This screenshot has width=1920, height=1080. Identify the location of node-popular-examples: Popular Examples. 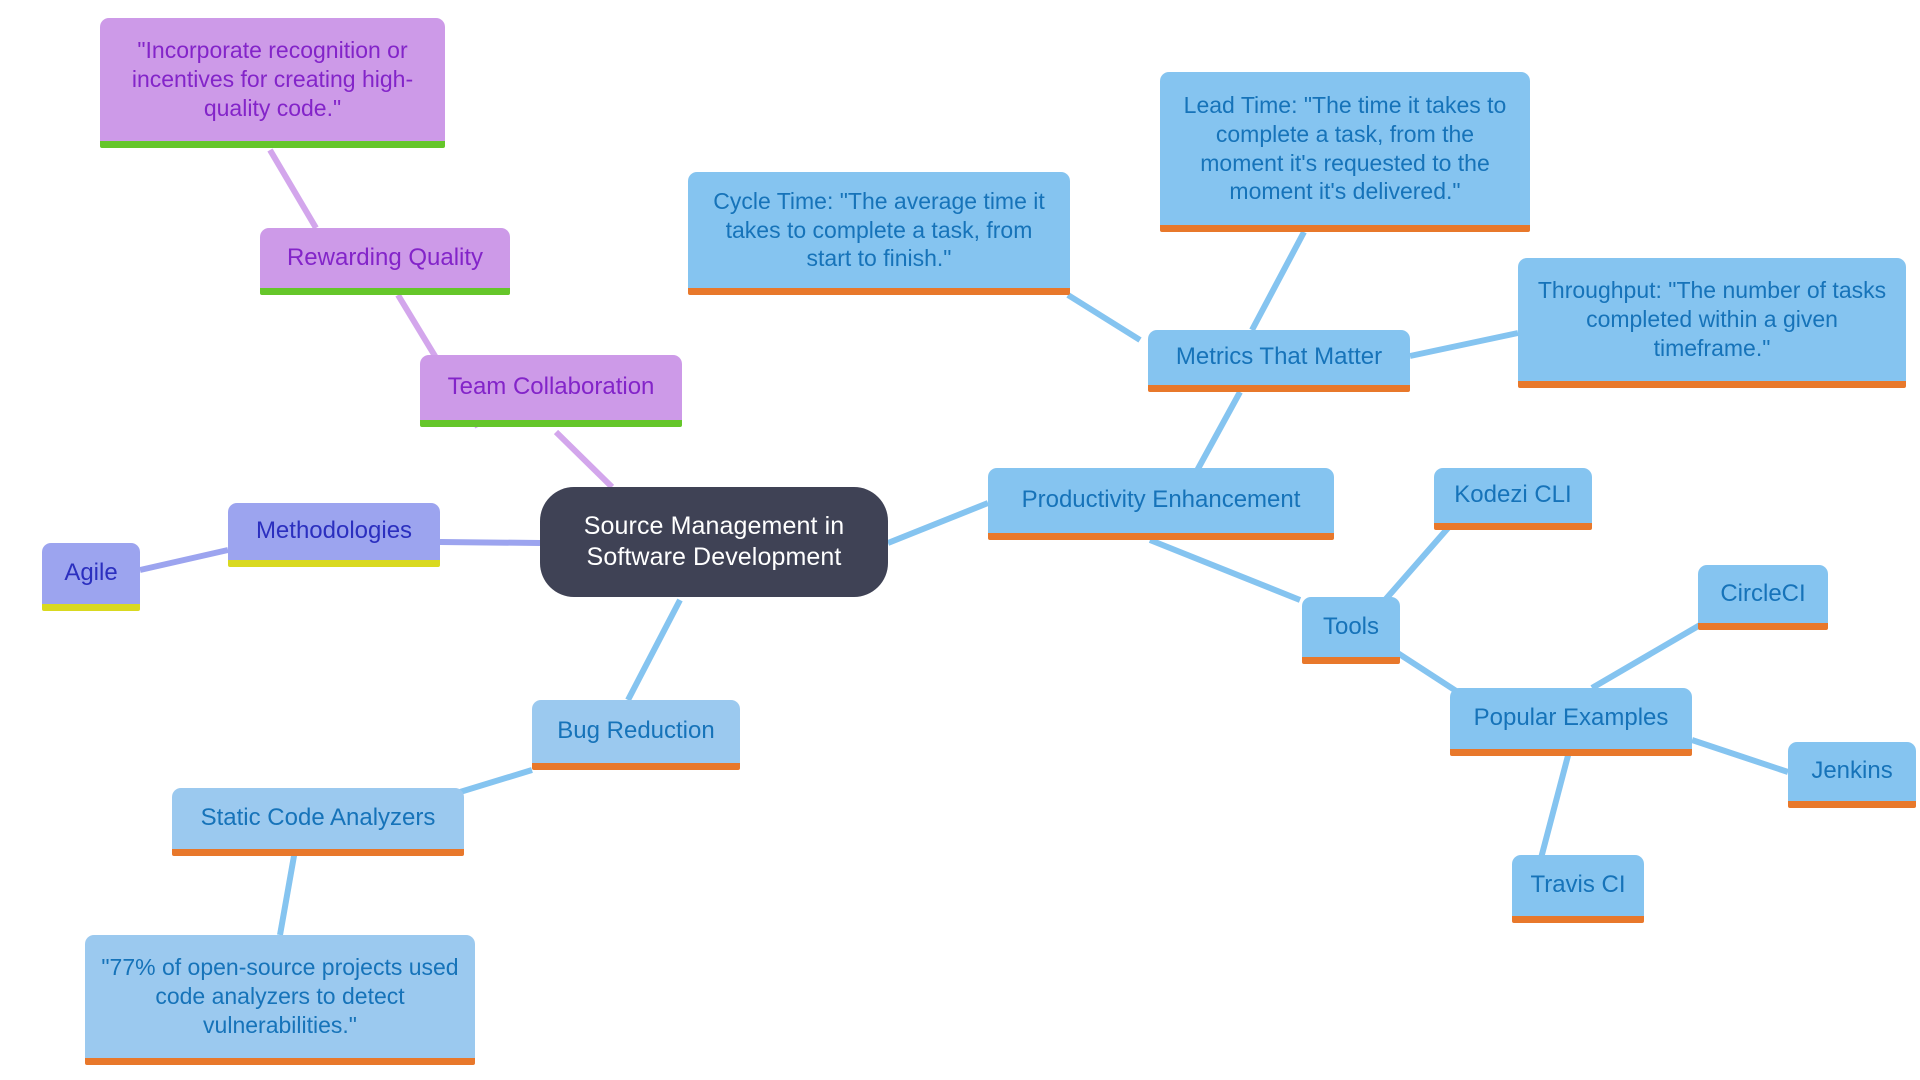
(1571, 722).